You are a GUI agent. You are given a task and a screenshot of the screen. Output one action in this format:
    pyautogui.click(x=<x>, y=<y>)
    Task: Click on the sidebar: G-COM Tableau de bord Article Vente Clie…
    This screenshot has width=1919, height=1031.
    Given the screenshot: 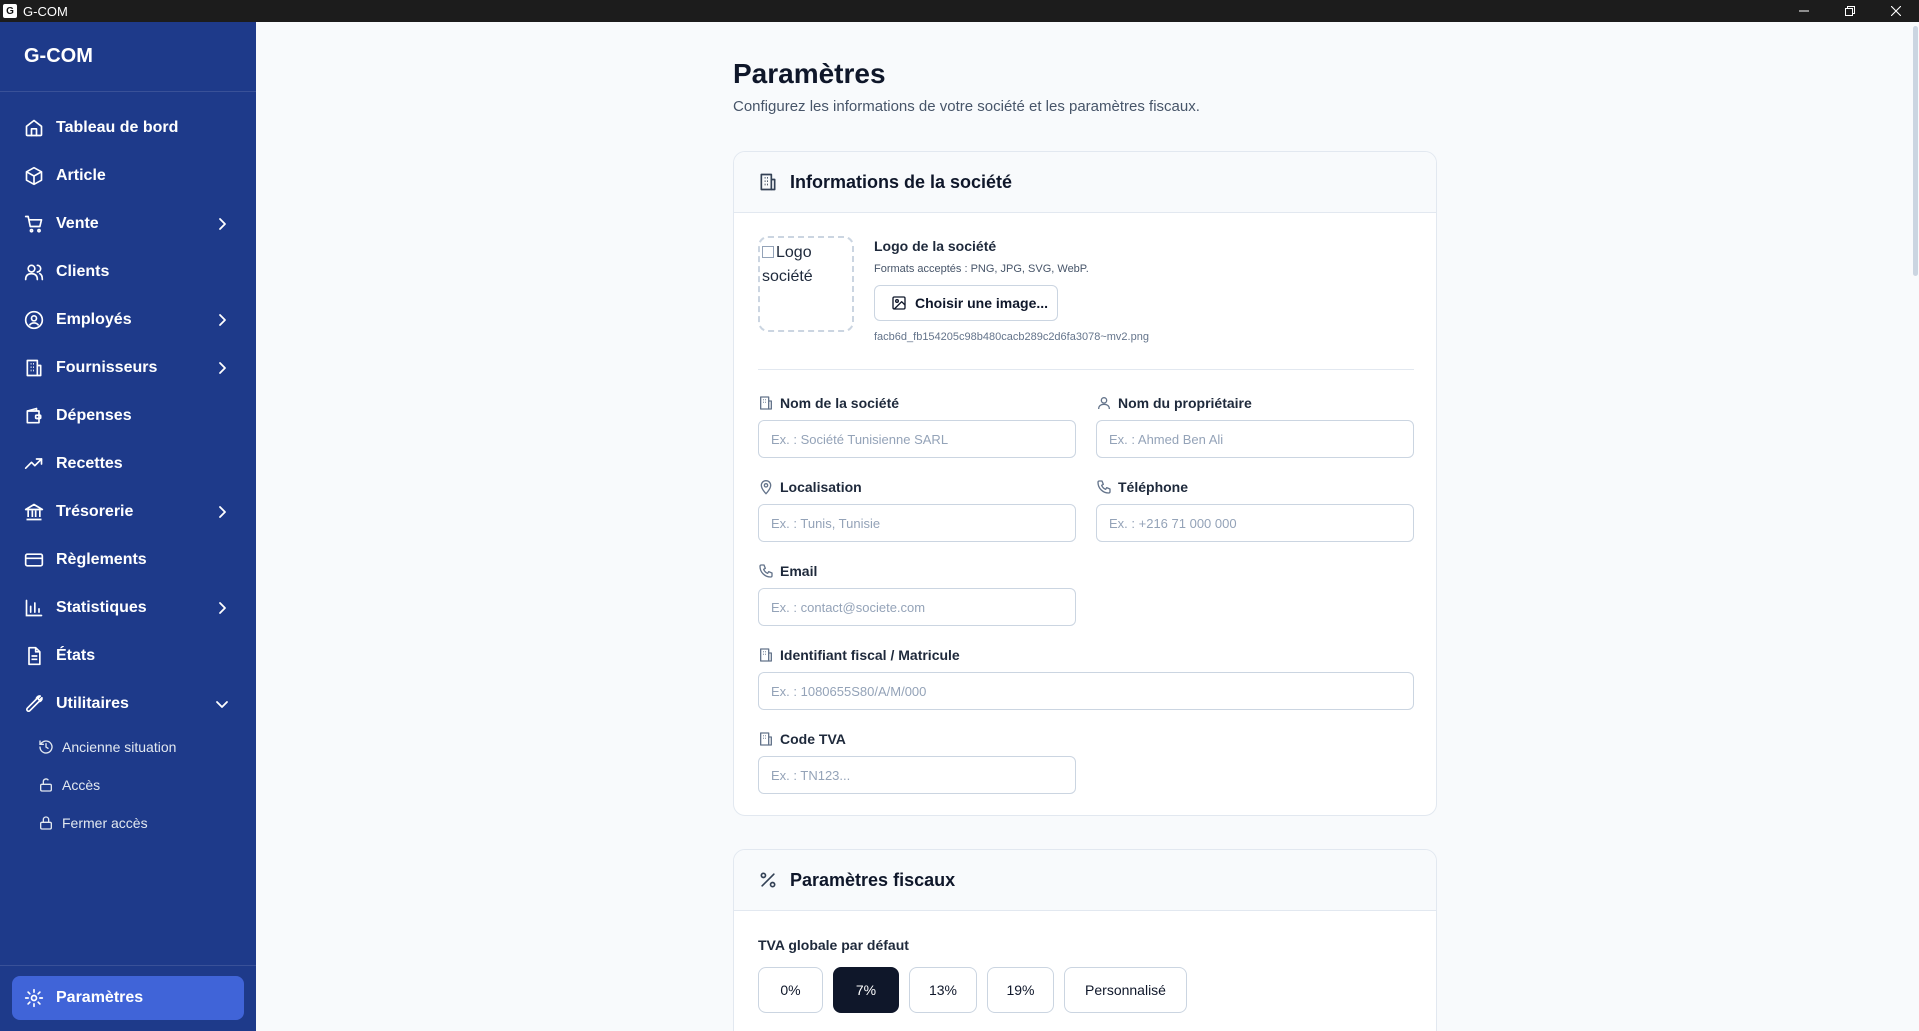 What is the action you would take?
    pyautogui.click(x=128, y=526)
    